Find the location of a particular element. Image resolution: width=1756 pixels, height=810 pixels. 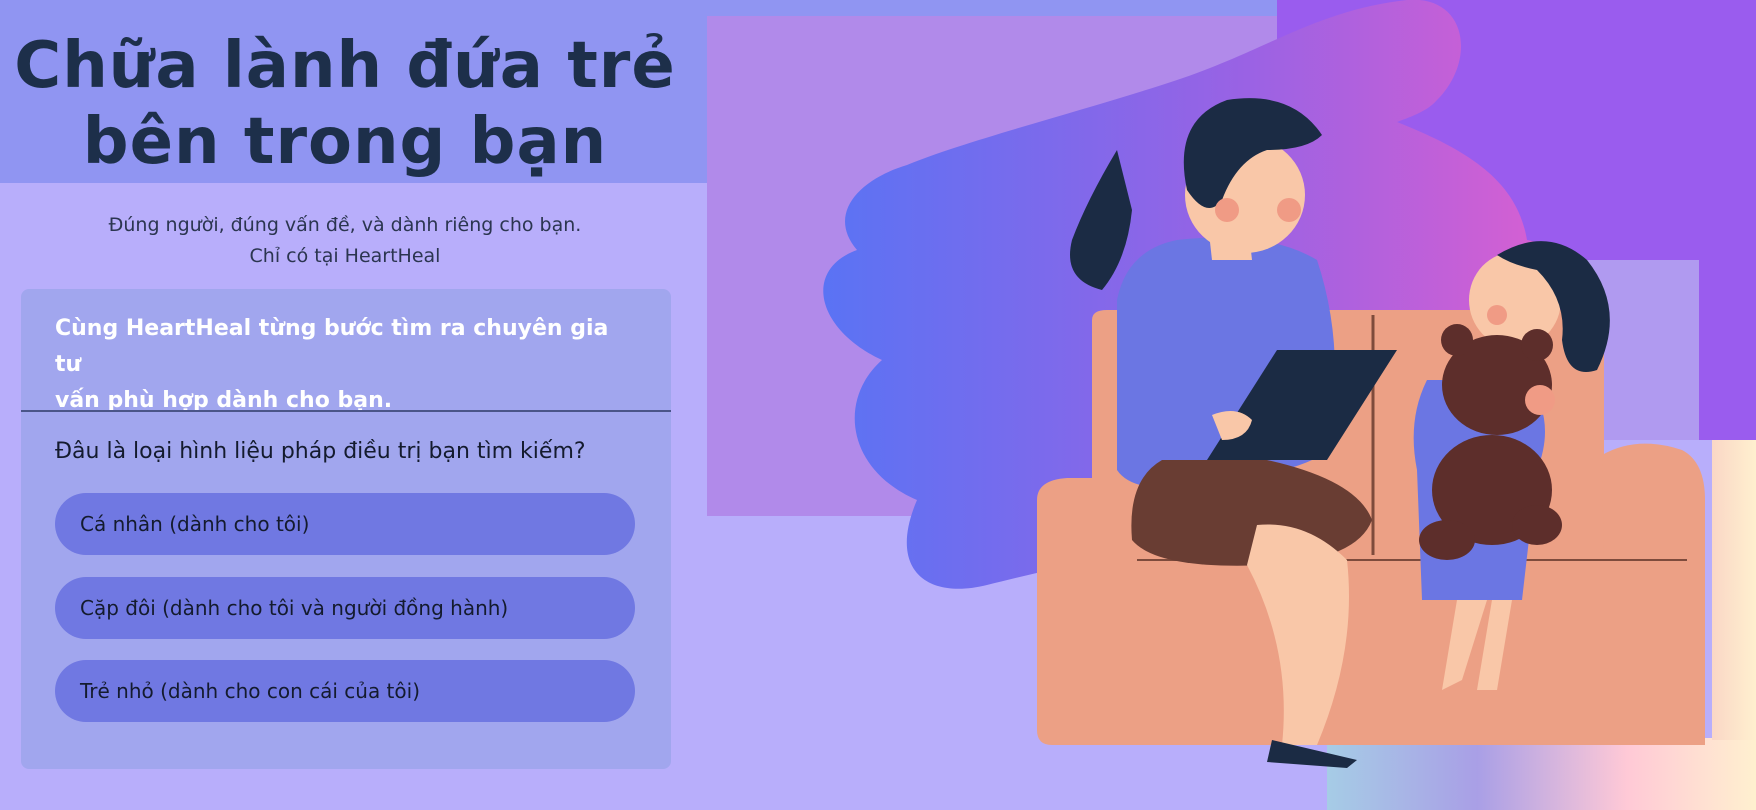

teddy-leg is located at coordinates (1447, 540).